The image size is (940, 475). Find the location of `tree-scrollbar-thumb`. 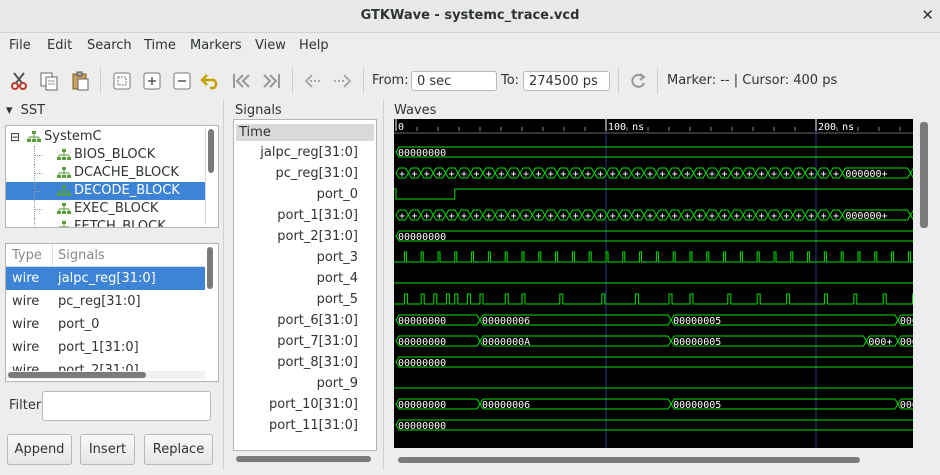

tree-scrollbar-thumb is located at coordinates (211, 151).